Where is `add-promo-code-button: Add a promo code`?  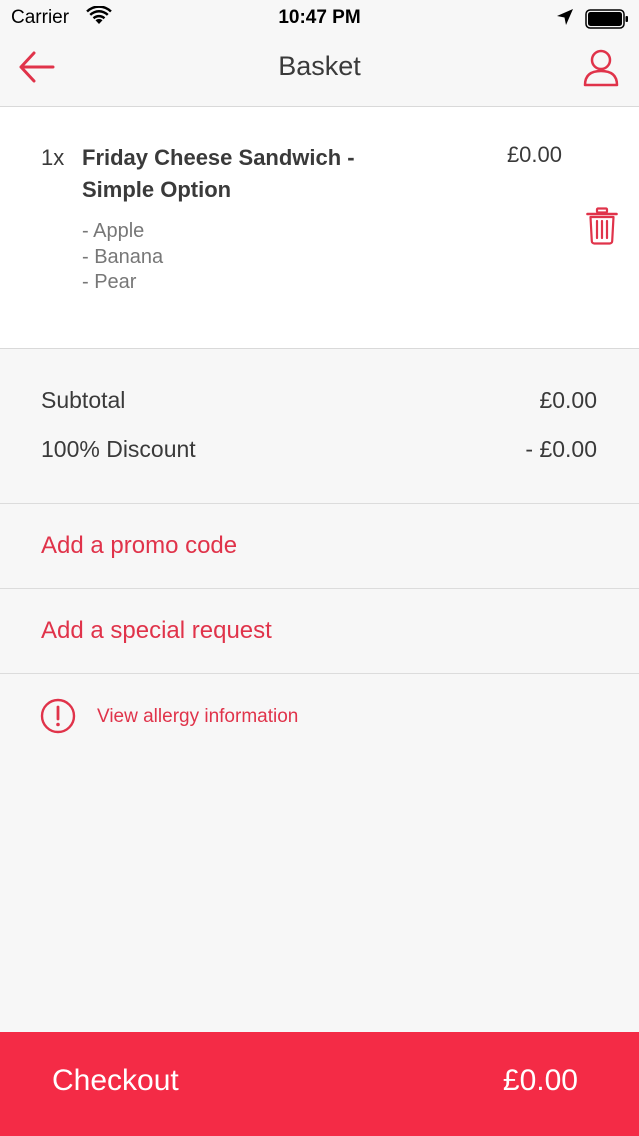 add-promo-code-button: Add a promo code is located at coordinates (319, 546).